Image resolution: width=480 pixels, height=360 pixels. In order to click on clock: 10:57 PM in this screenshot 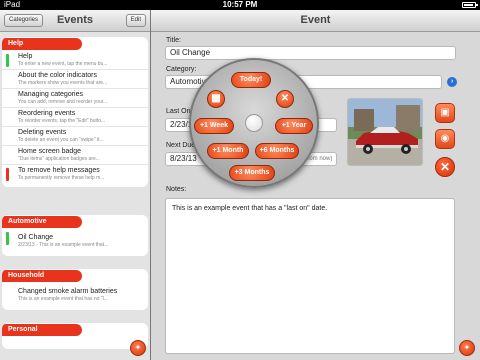, I will do `click(240, 4)`.